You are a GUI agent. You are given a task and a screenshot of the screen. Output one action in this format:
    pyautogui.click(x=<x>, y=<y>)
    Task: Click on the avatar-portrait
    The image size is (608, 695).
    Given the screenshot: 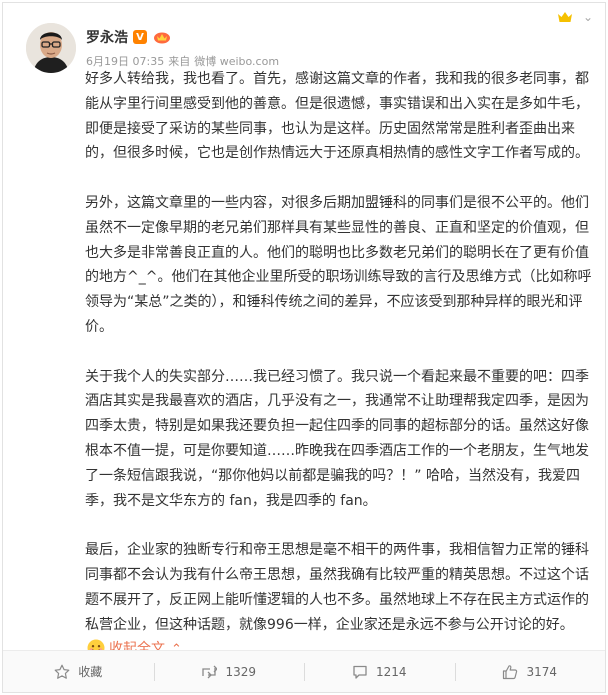 What is the action you would take?
    pyautogui.click(x=51, y=48)
    